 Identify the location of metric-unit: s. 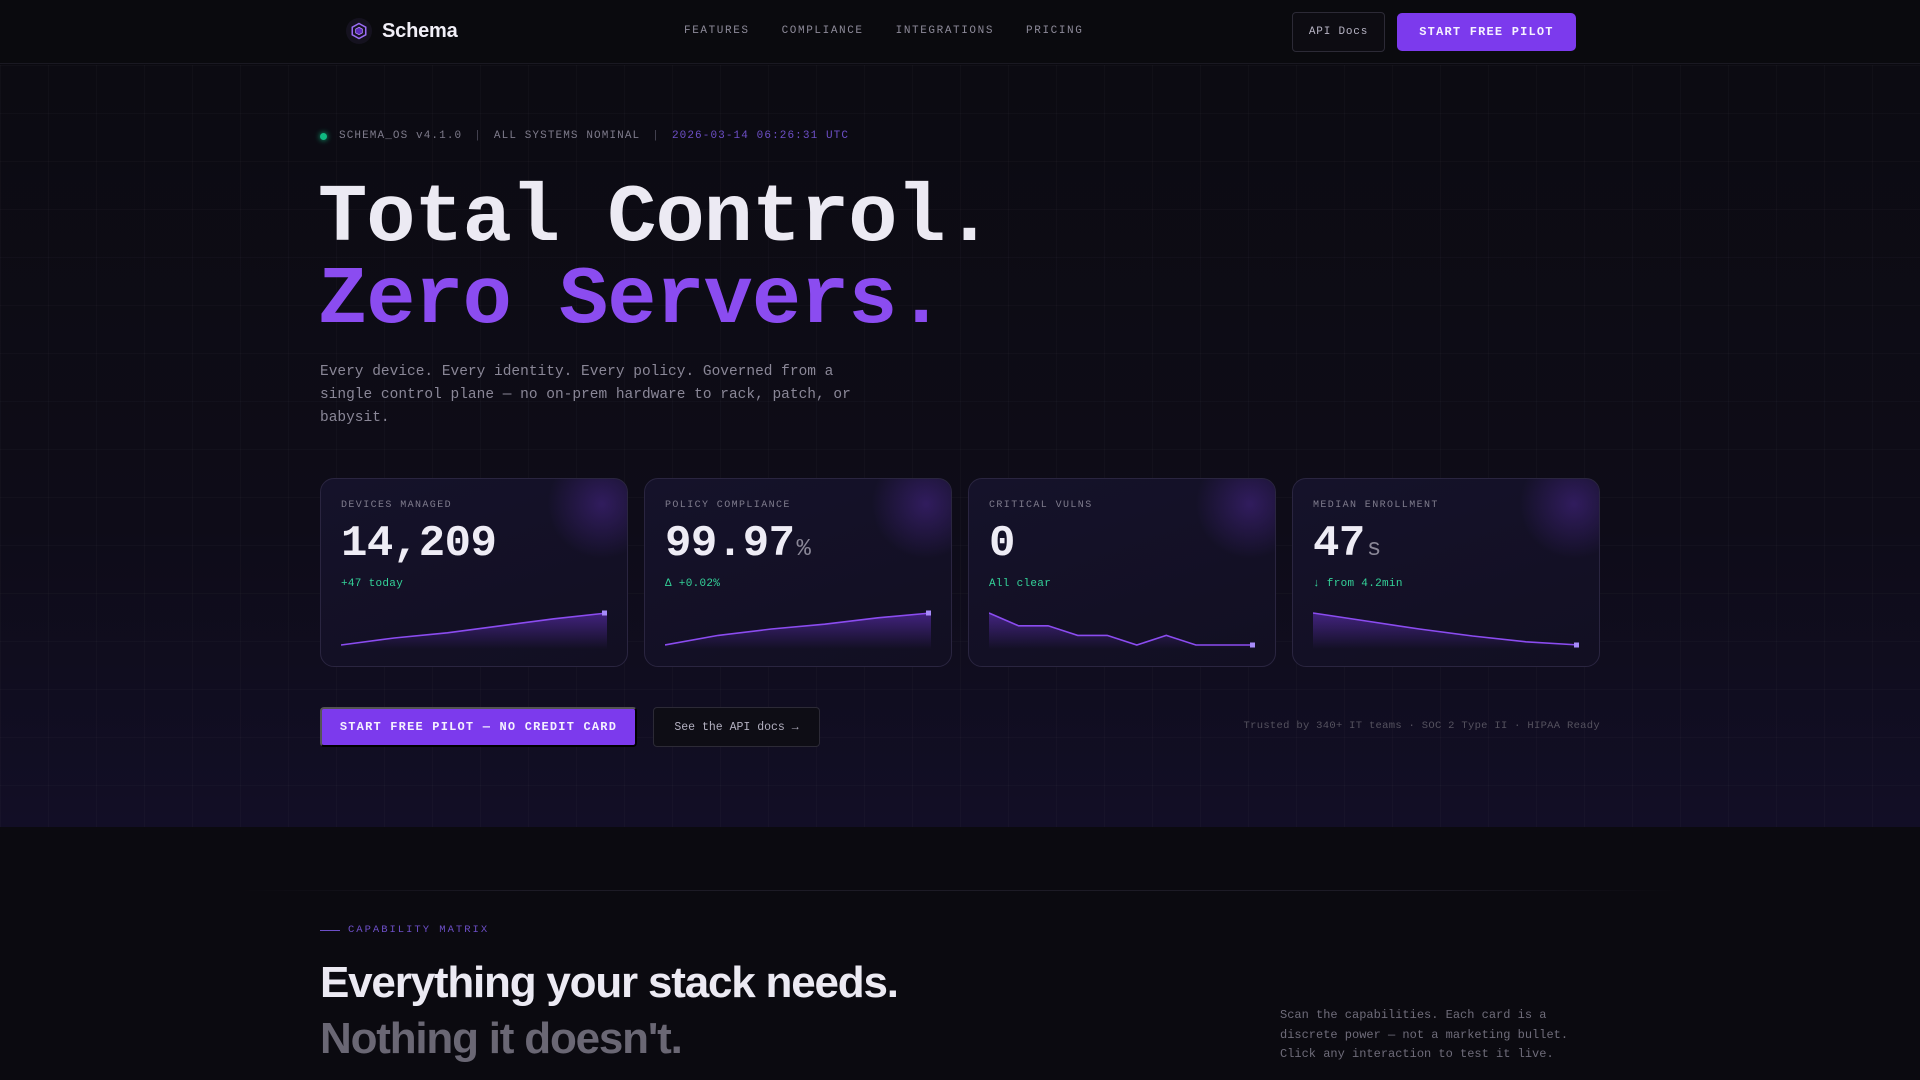
(1373, 549).